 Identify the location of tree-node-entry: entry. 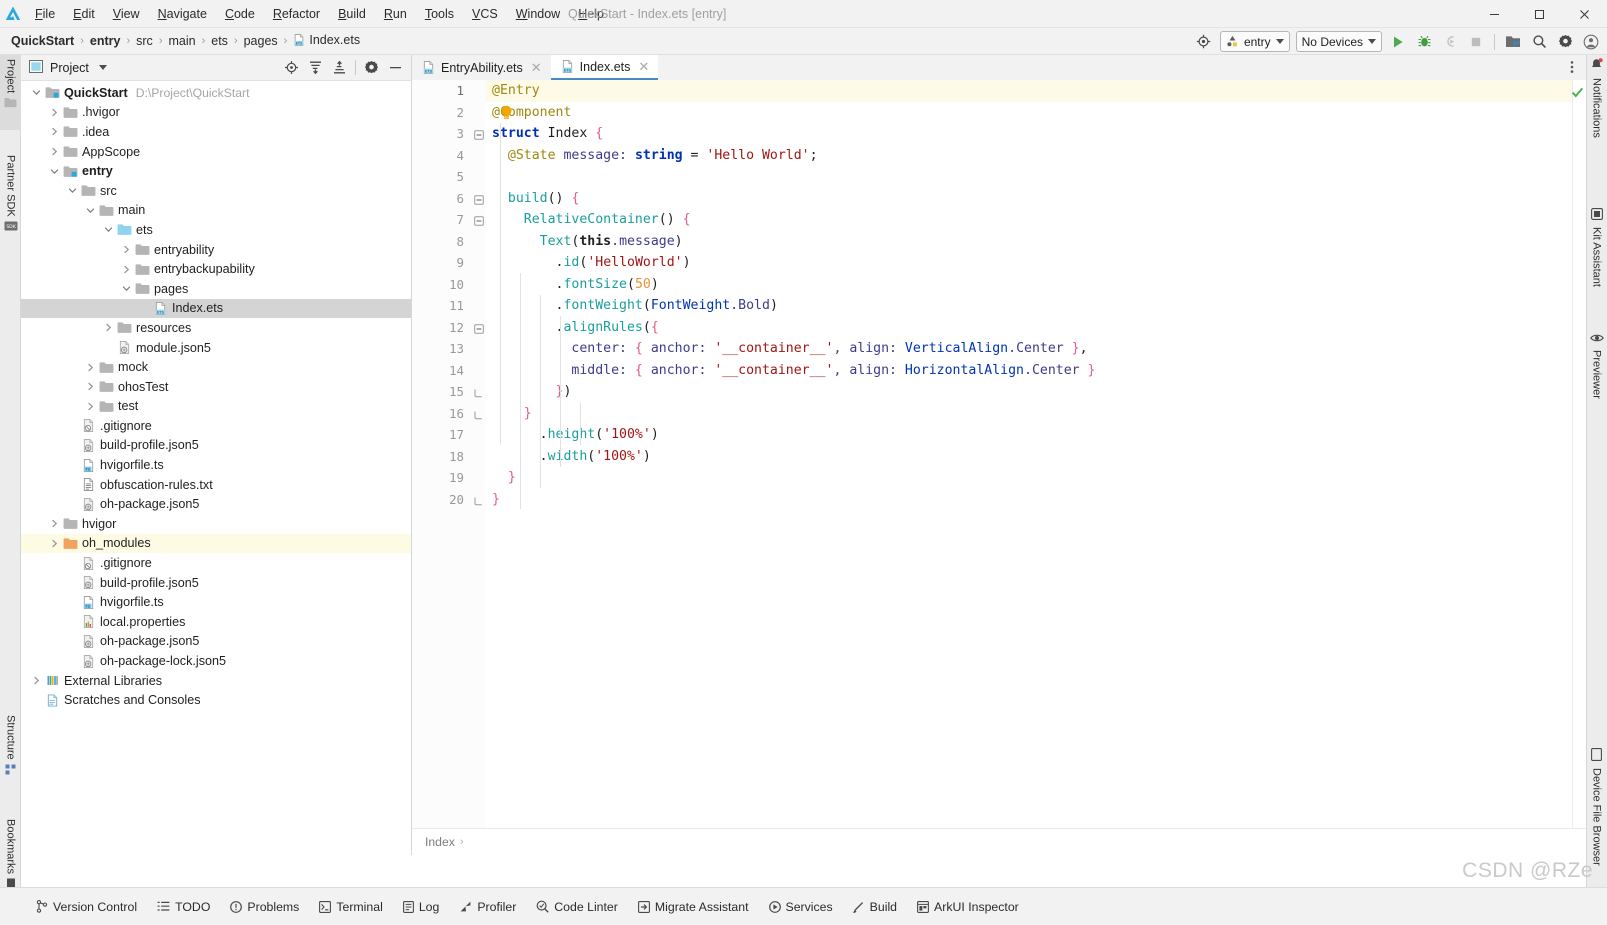
(216, 171).